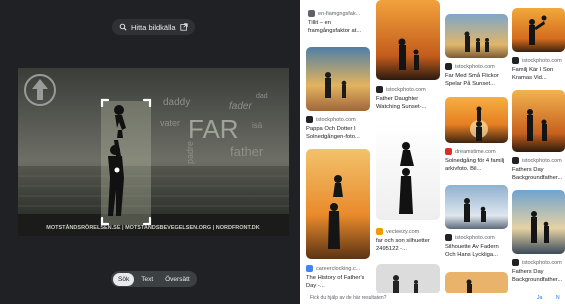 The width and height of the screenshot is (565, 304). What do you see at coordinates (177, 279) in the screenshot?
I see `mode-translate-tab: Översätt` at bounding box center [177, 279].